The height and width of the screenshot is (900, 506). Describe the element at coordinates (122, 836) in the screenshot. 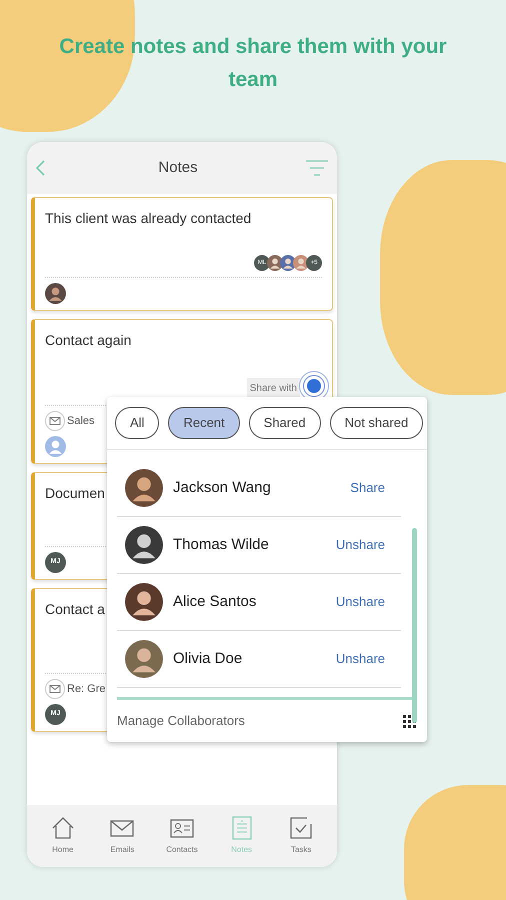

I see `nav-tab: Emails` at that location.